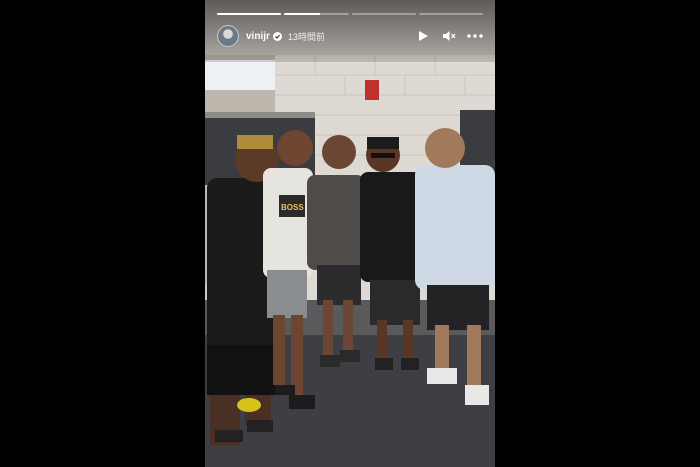 Image resolution: width=700 pixels, height=467 pixels. I want to click on play-icon, so click(423, 36).